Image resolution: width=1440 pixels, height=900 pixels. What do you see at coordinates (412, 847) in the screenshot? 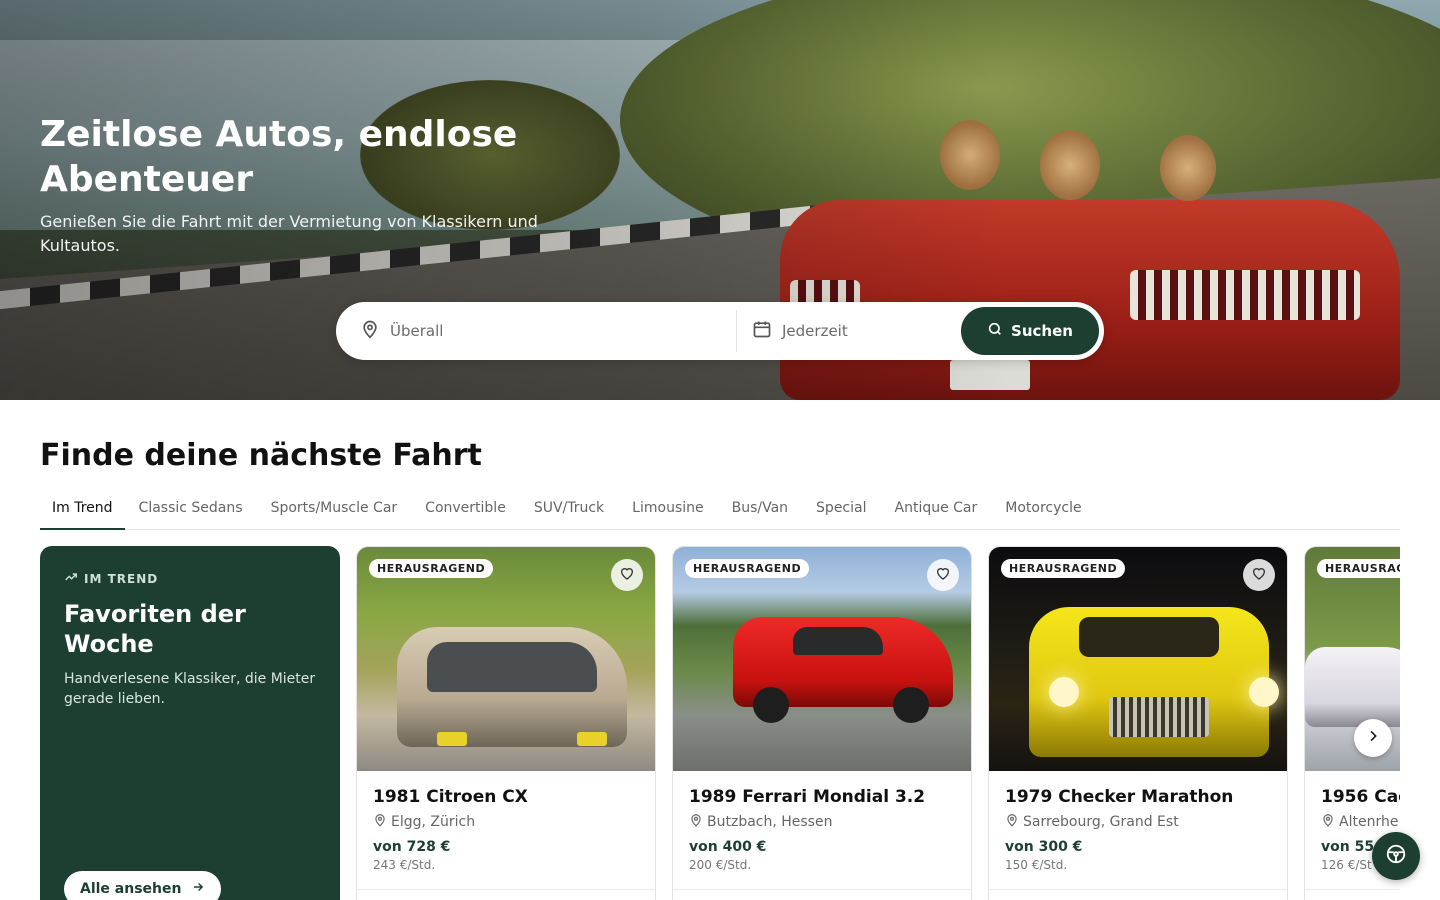
I see `car-price: von 728 €` at bounding box center [412, 847].